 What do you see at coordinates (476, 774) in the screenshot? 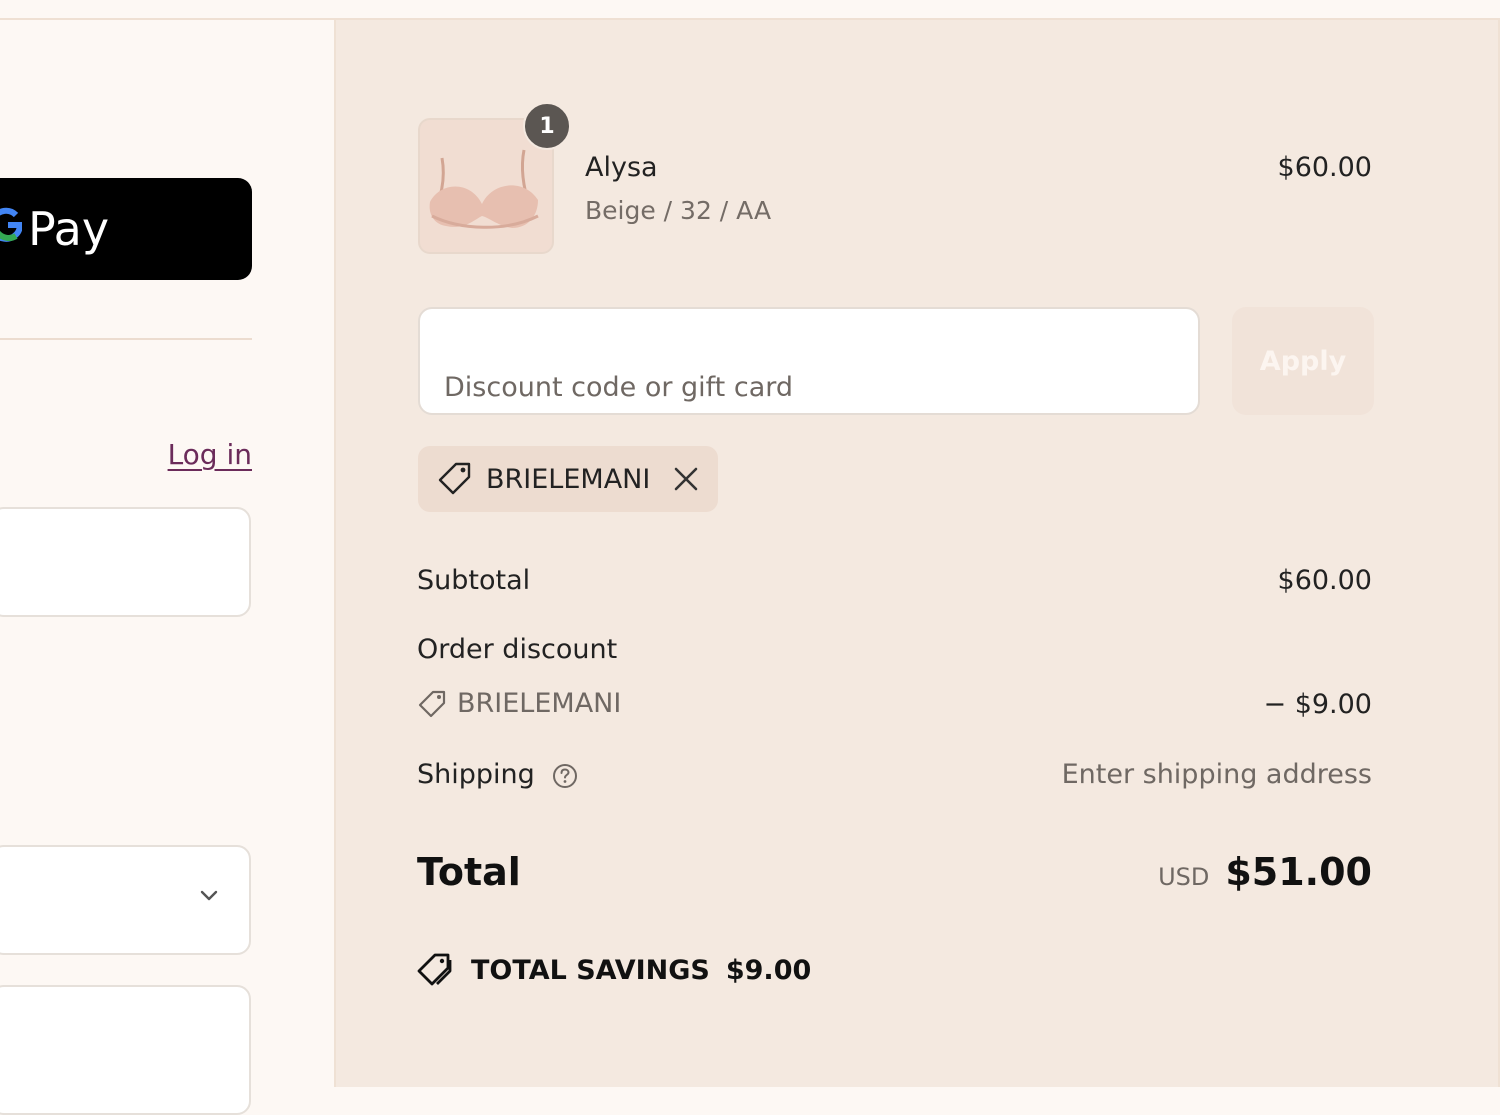
I see `shipping-label: Shipping` at bounding box center [476, 774].